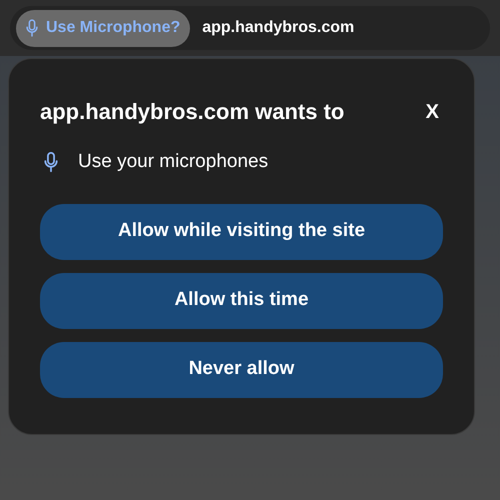 The height and width of the screenshot is (500, 500). What do you see at coordinates (173, 162) in the screenshot?
I see `permission-label: Use your microphones` at bounding box center [173, 162].